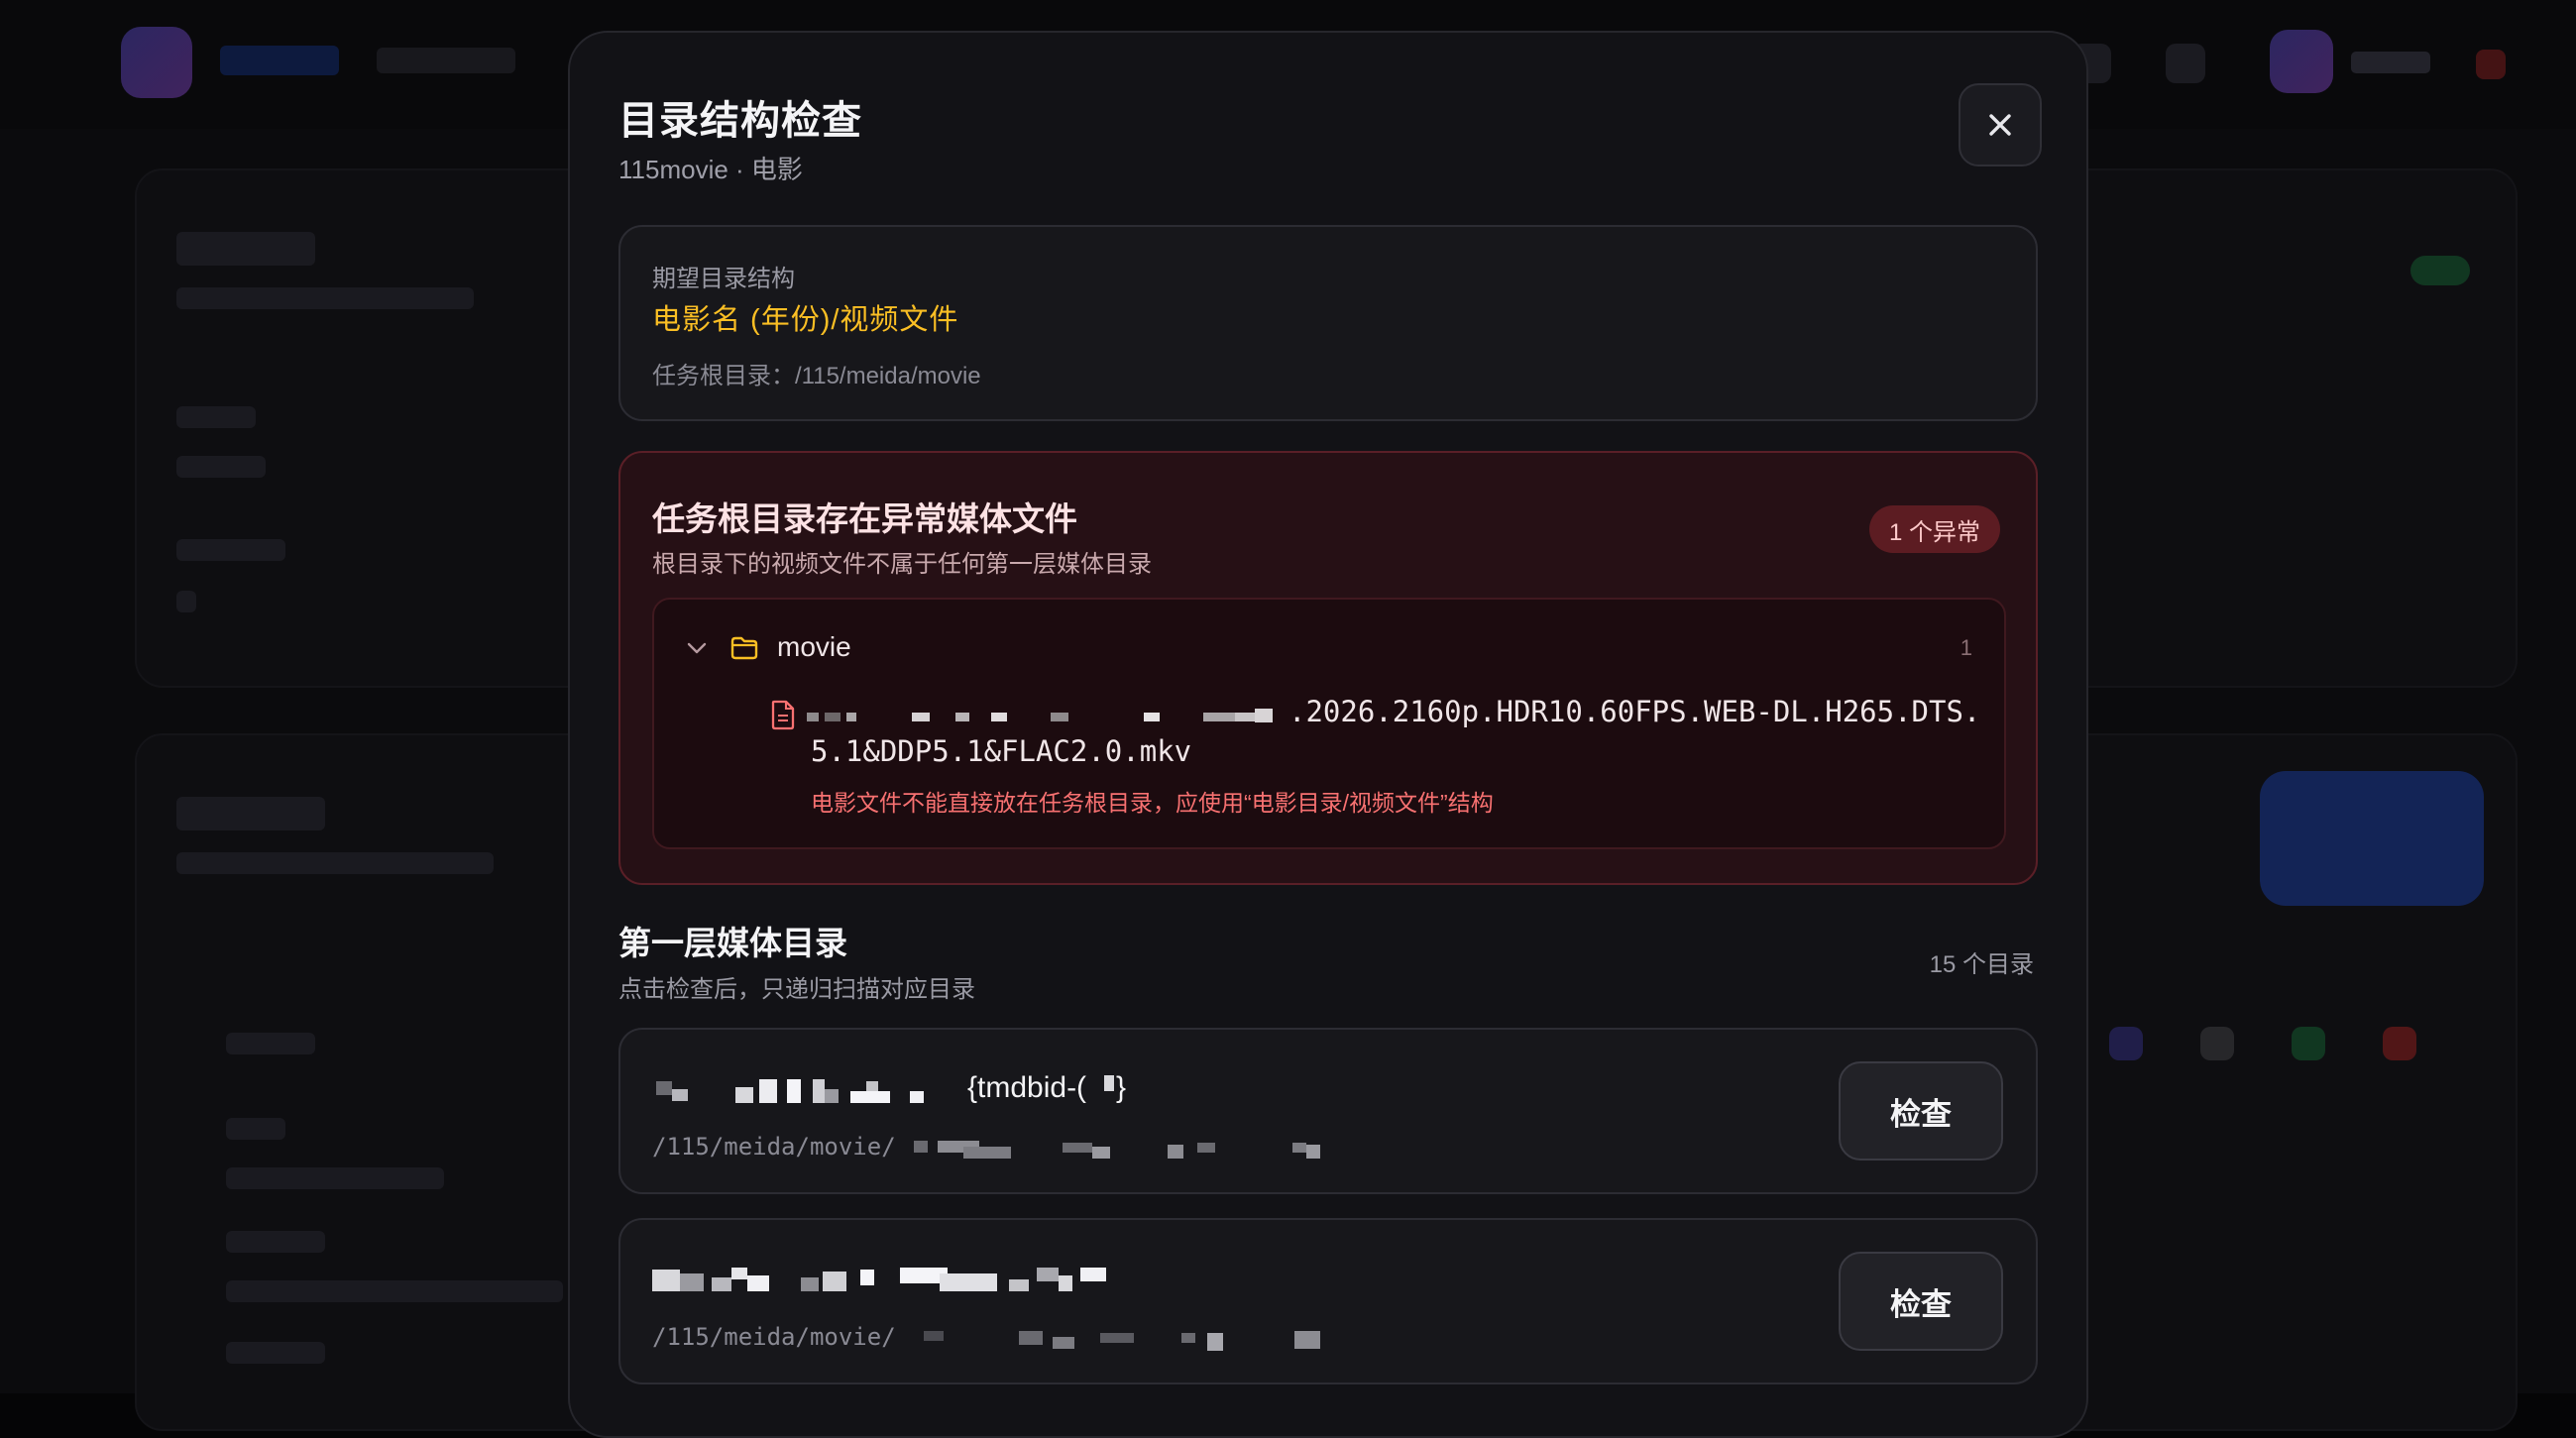 The height and width of the screenshot is (1438, 2576). I want to click on close-button, so click(2000, 124).